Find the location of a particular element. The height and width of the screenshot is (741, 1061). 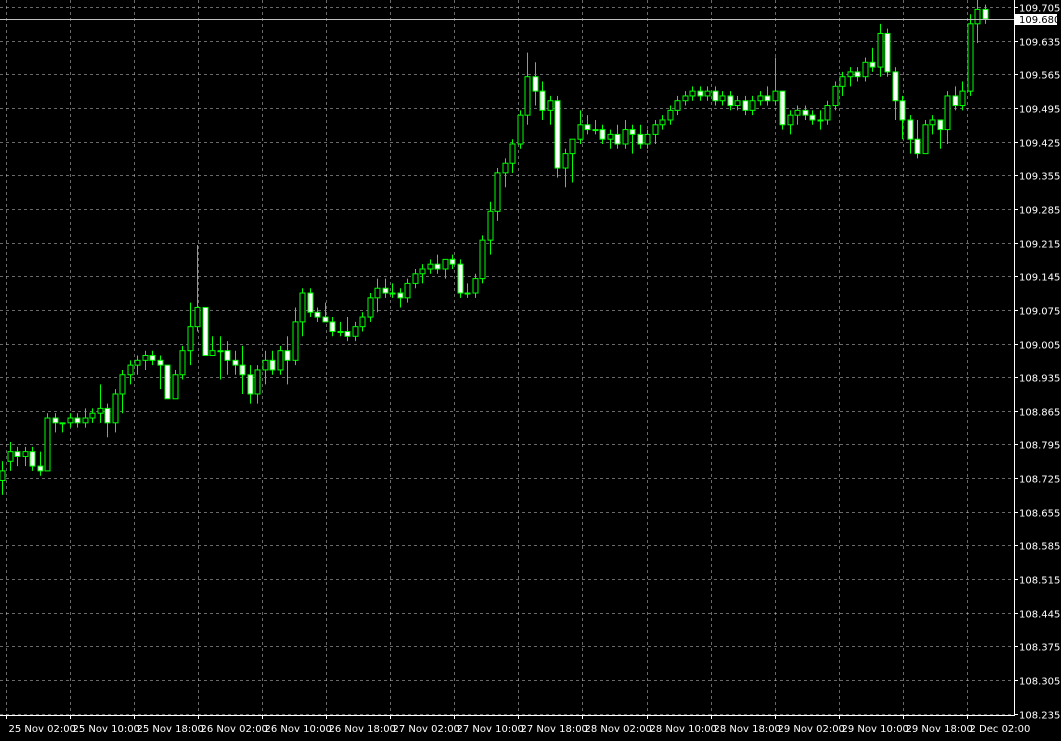

y-tick-label: 109.005 is located at coordinates (1039, 346).